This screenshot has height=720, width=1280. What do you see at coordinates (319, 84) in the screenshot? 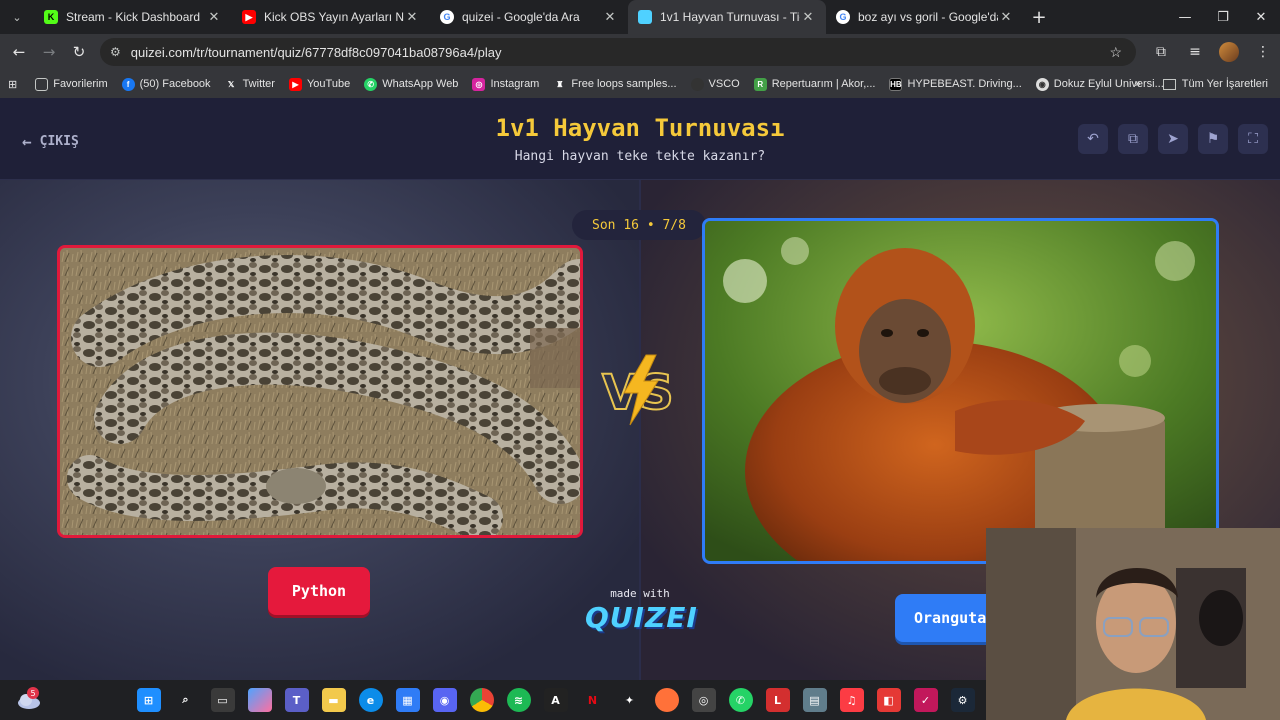
I see `bookmark-item: ▶ YouTube` at bounding box center [319, 84].